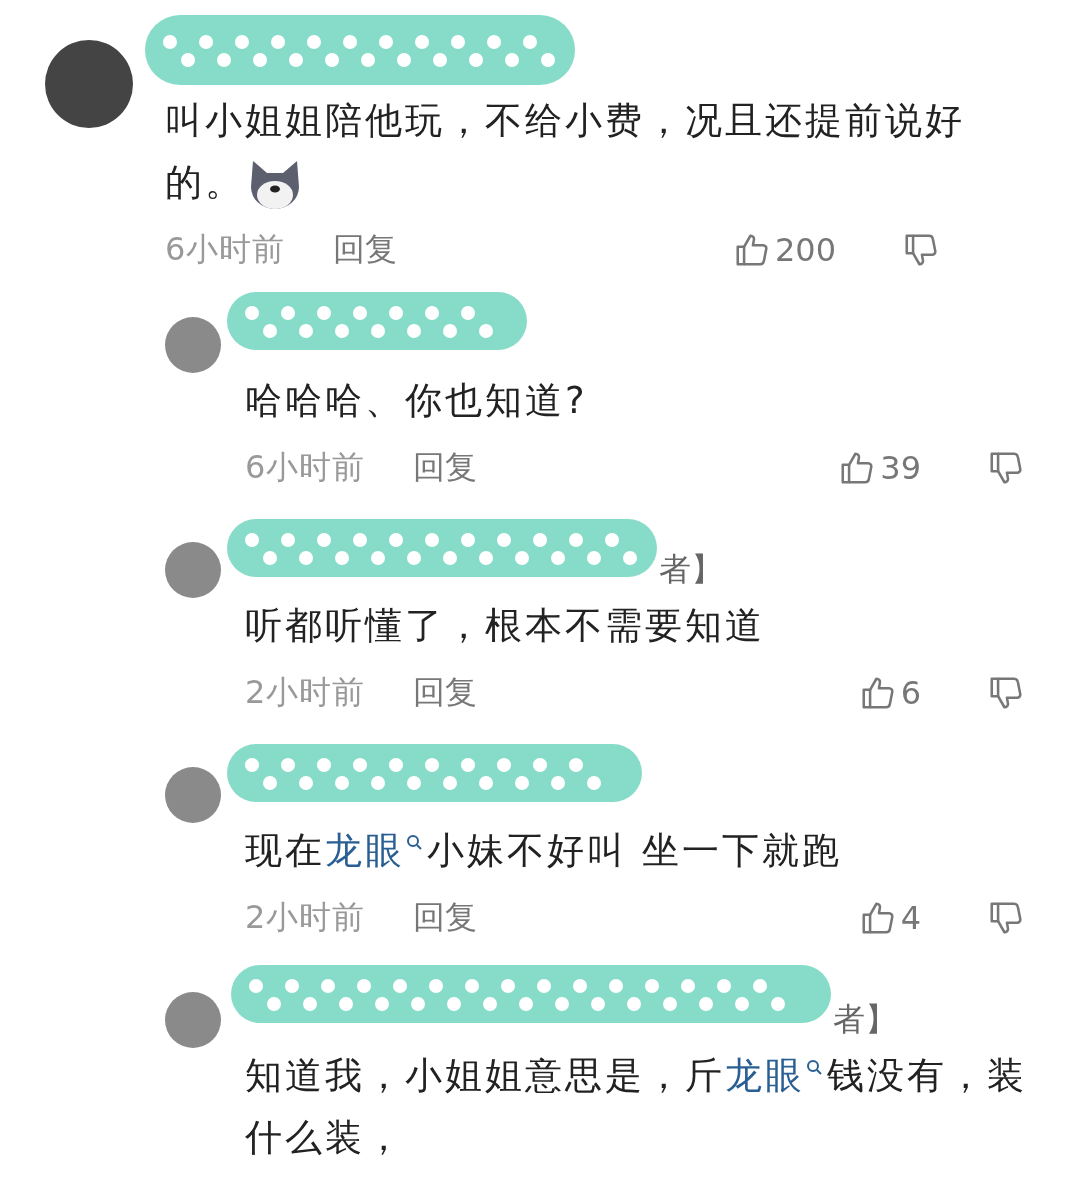  What do you see at coordinates (417, 401) in the screenshot?
I see `comment-text: 哈哈哈、你也知道?` at bounding box center [417, 401].